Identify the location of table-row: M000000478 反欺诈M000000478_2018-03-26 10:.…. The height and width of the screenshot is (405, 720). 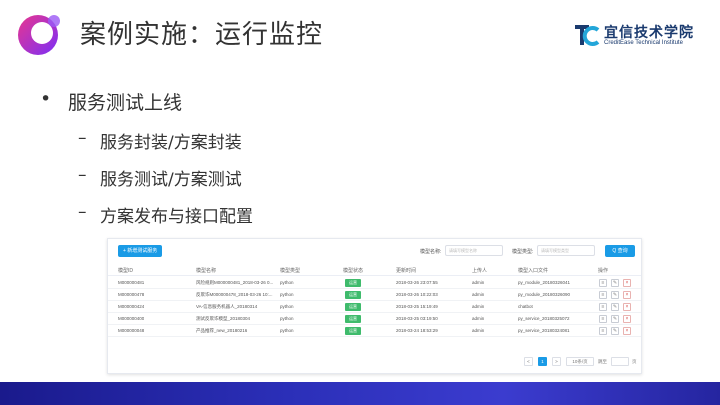
(374, 295).